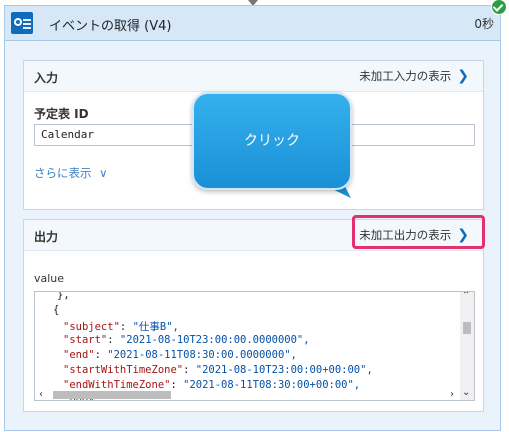 This screenshot has height=432, width=509. What do you see at coordinates (180, 355) in the screenshot?
I see `code-line: "end": "2021-08-11T08:30:00.0000000",` at bounding box center [180, 355].